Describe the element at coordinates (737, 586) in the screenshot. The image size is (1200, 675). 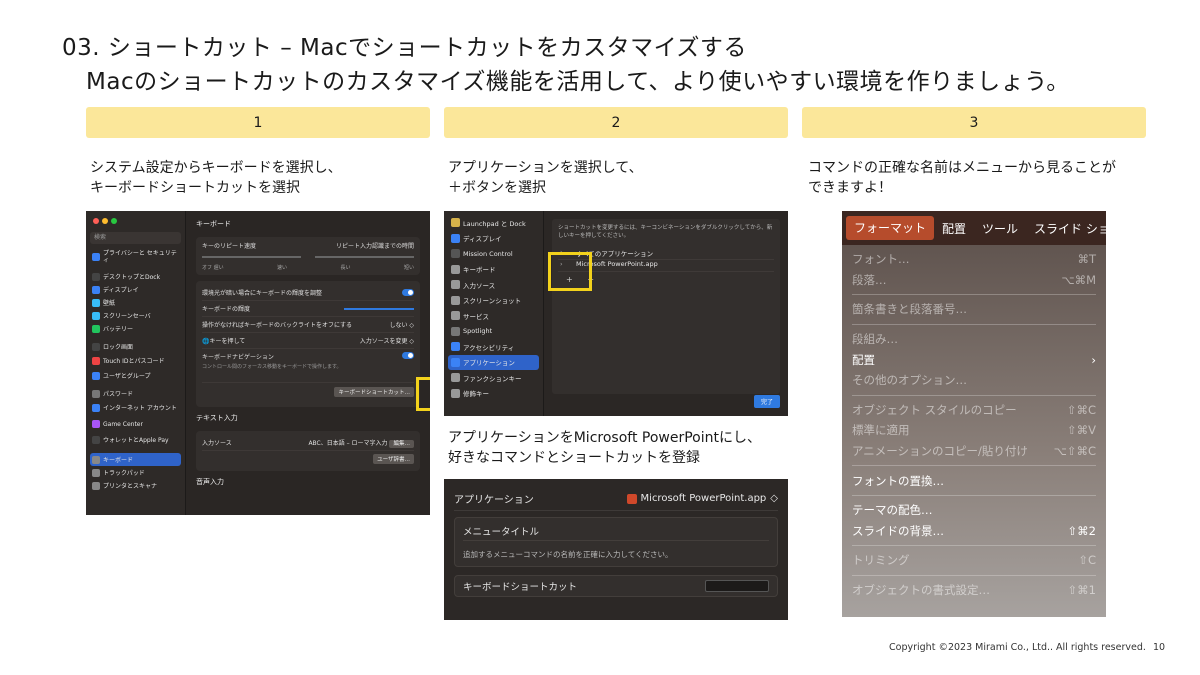
I see `shortcut-key-field` at that location.